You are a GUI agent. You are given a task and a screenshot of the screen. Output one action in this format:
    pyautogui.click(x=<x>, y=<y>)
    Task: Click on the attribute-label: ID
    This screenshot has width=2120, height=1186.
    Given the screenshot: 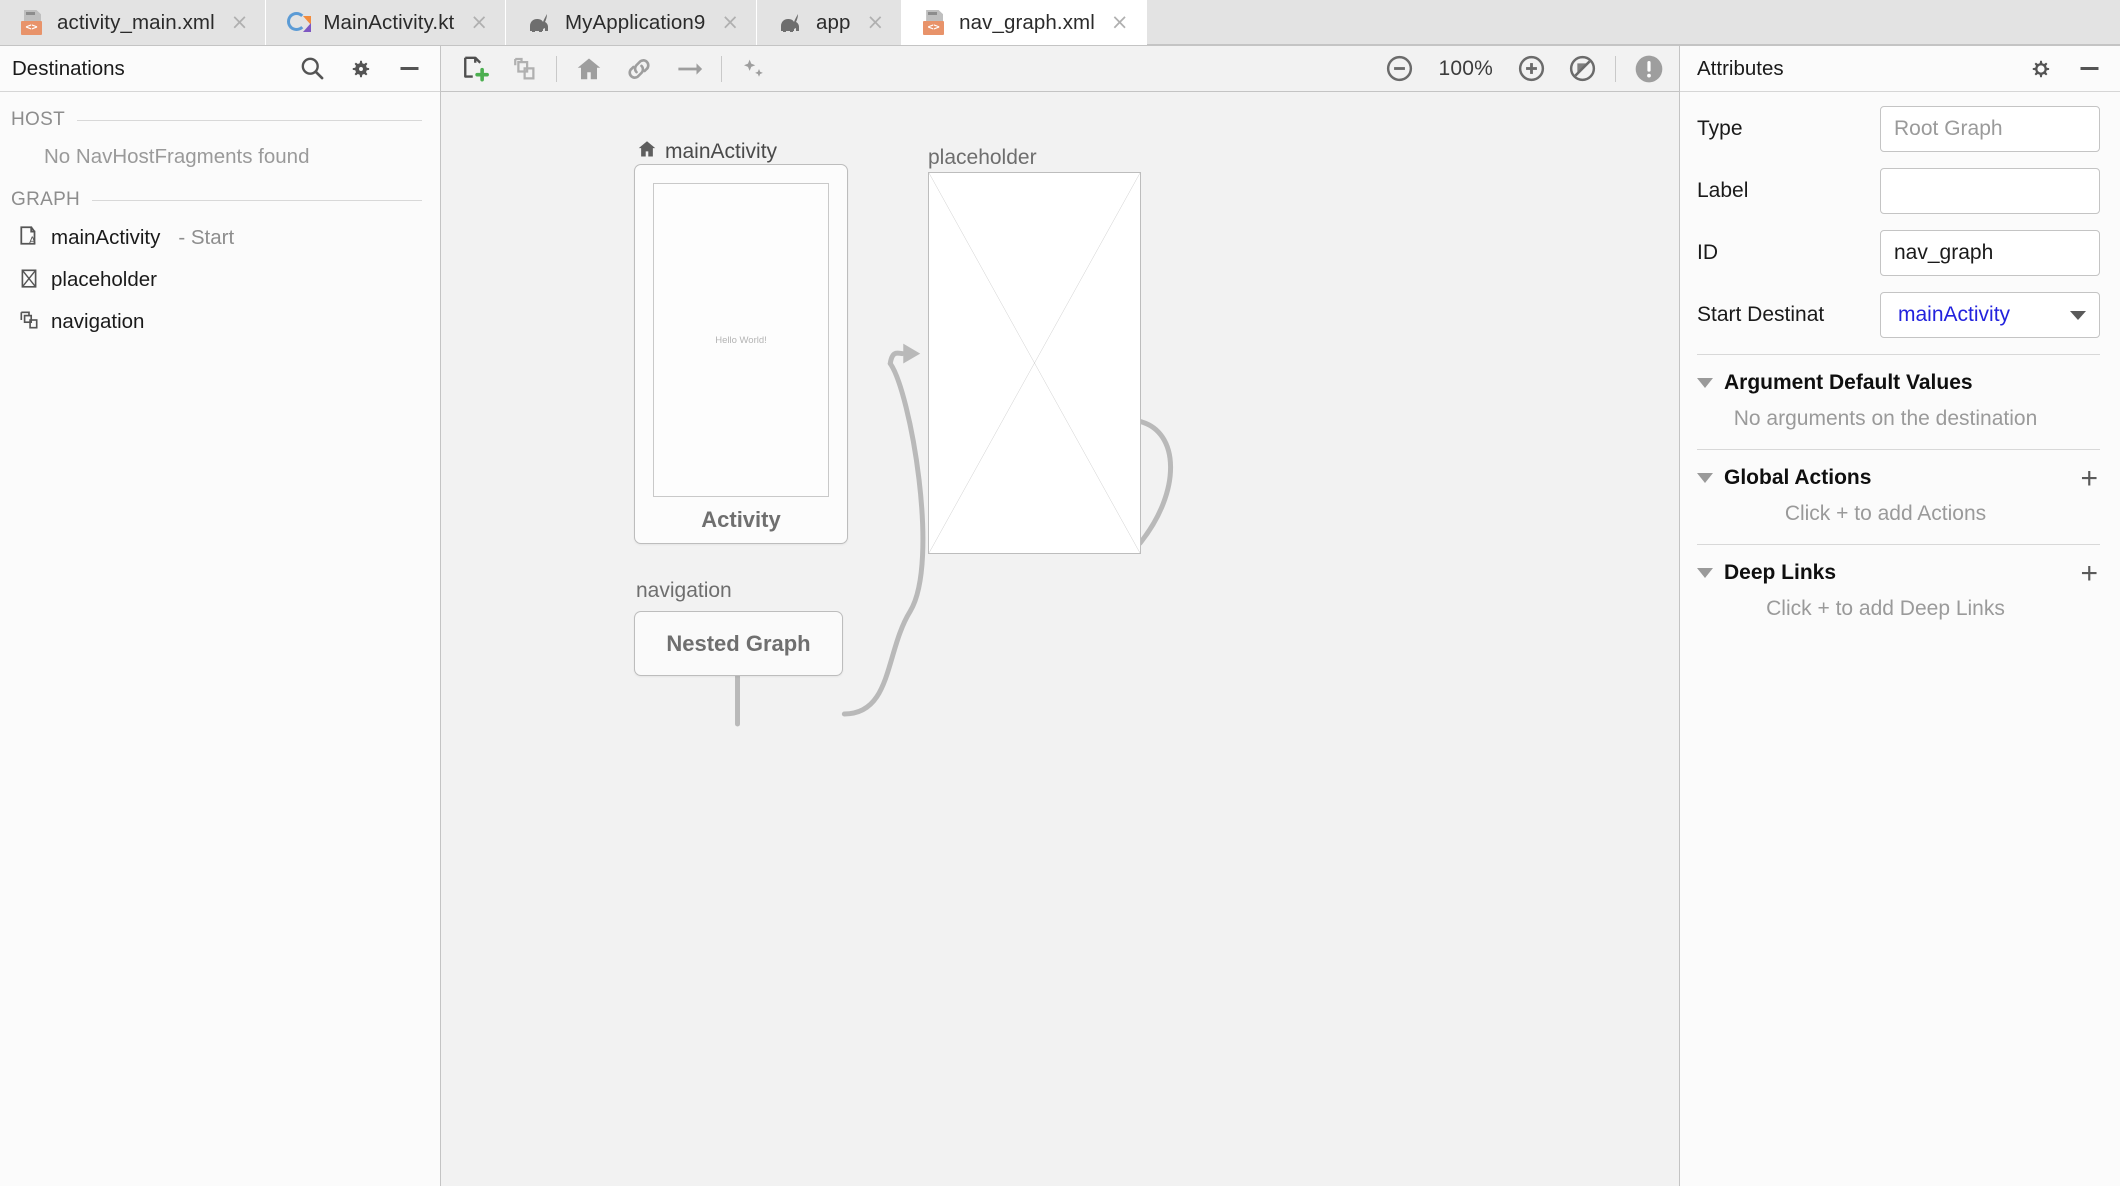 What is the action you would take?
    pyautogui.click(x=1707, y=252)
    